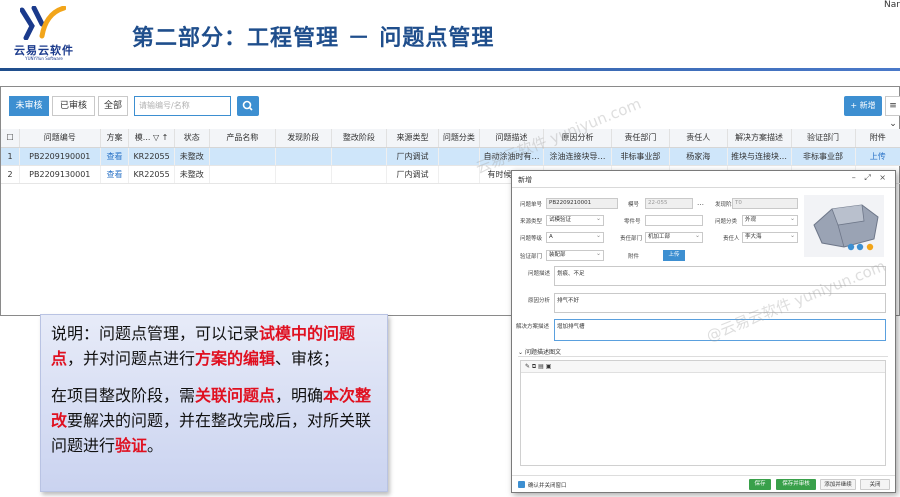 The height and width of the screenshot is (497, 900). What do you see at coordinates (412, 138) in the screenshot?
I see `column-header: 来源类型` at bounding box center [412, 138].